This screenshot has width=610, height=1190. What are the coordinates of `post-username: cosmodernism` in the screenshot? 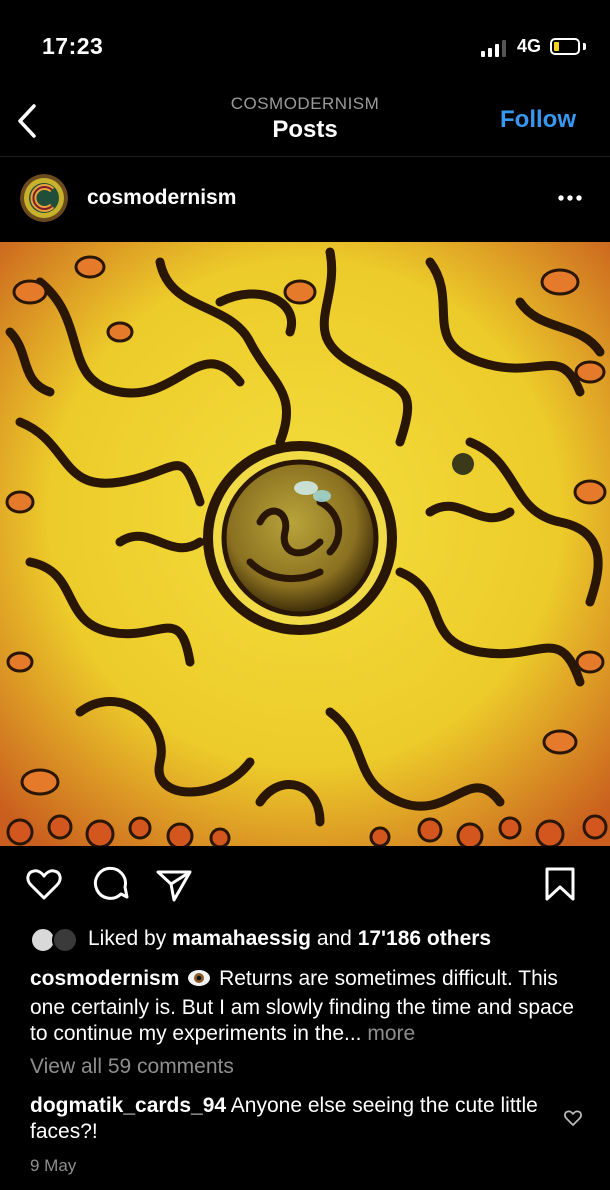 It's located at (161, 198).